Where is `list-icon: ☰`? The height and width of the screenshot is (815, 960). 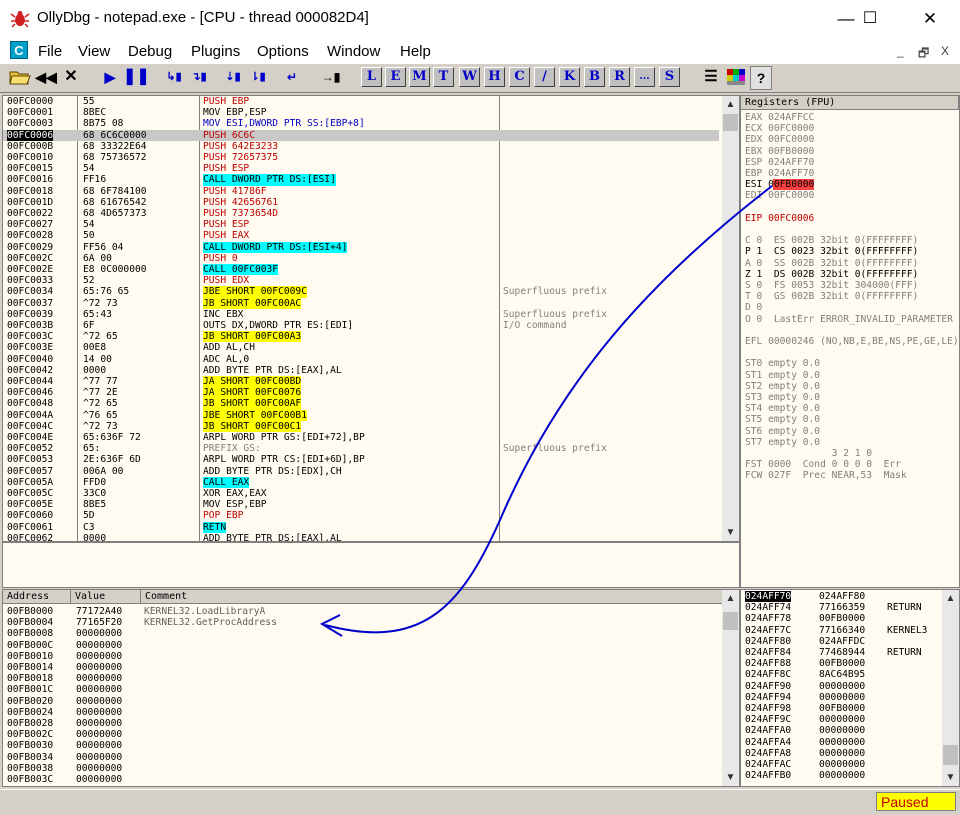 list-icon: ☰ is located at coordinates (711, 77).